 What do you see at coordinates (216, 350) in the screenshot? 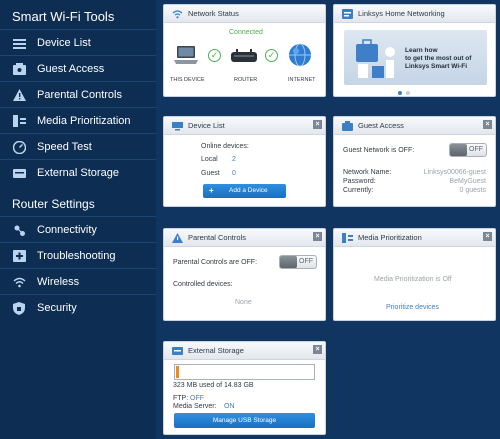
I see `card-title: External Storage` at bounding box center [216, 350].